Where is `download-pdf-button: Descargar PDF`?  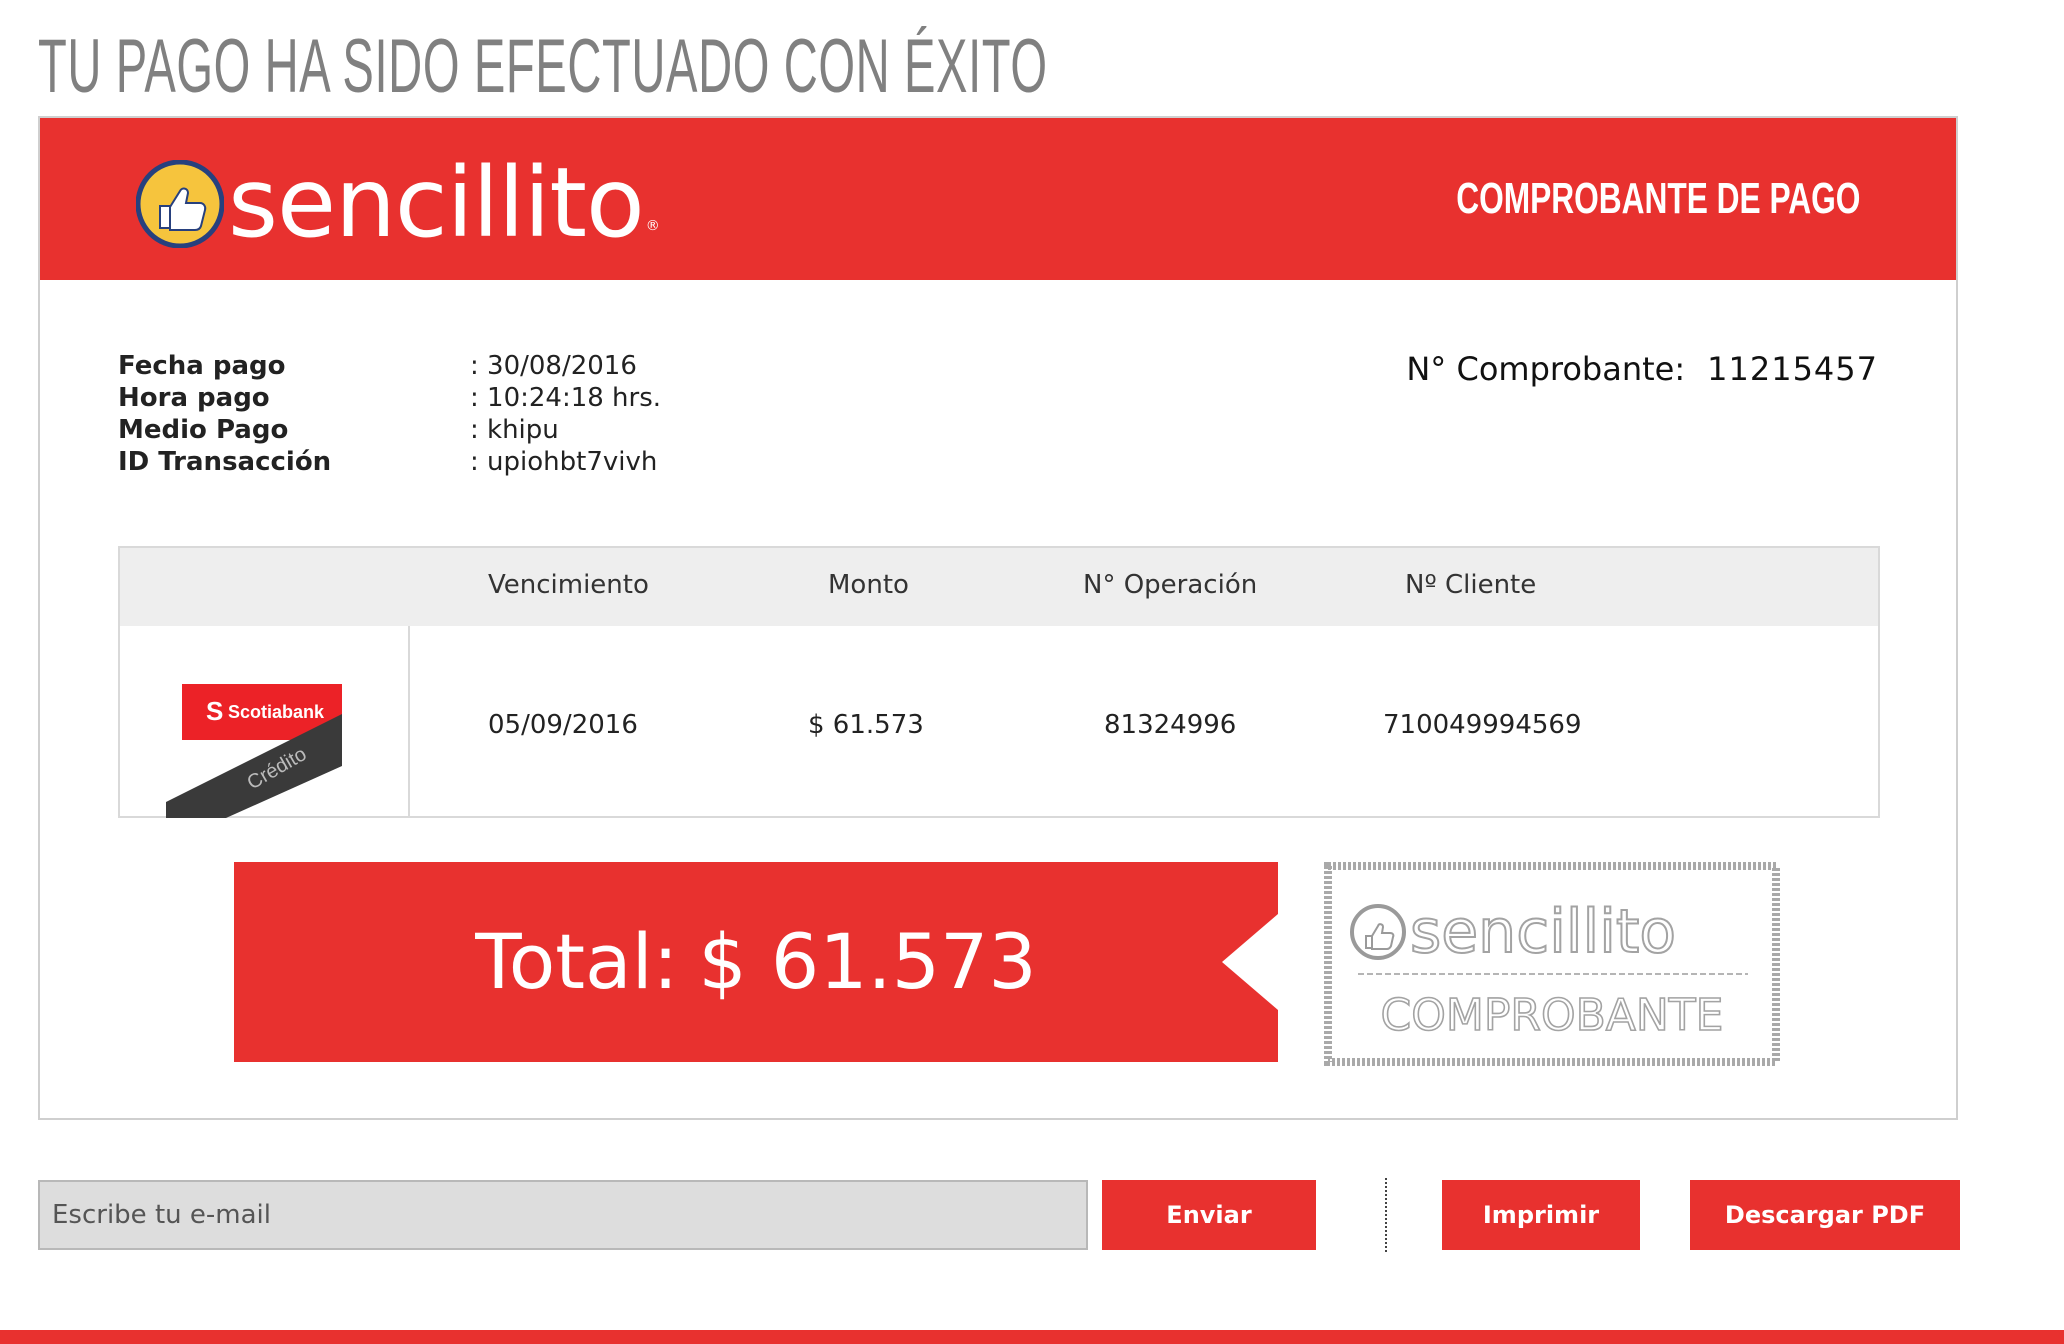
download-pdf-button: Descargar PDF is located at coordinates (1825, 1215).